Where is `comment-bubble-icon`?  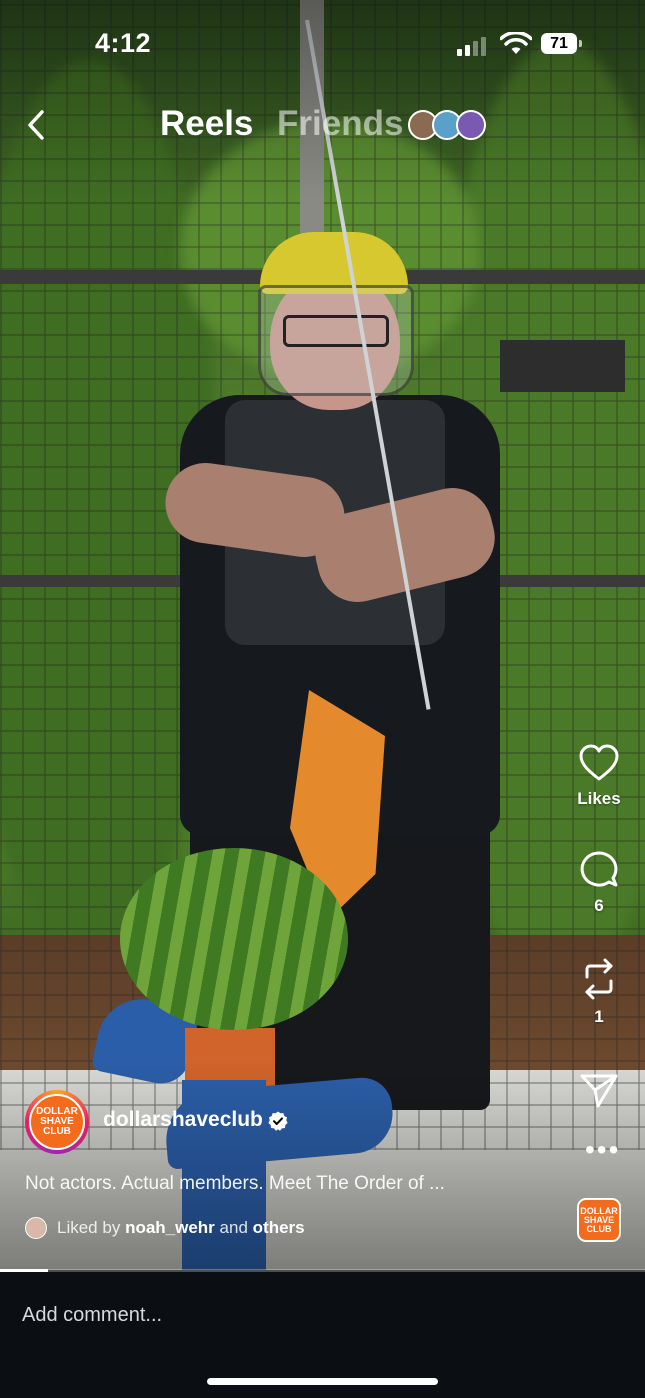
comment-bubble-icon is located at coordinates (599, 869).